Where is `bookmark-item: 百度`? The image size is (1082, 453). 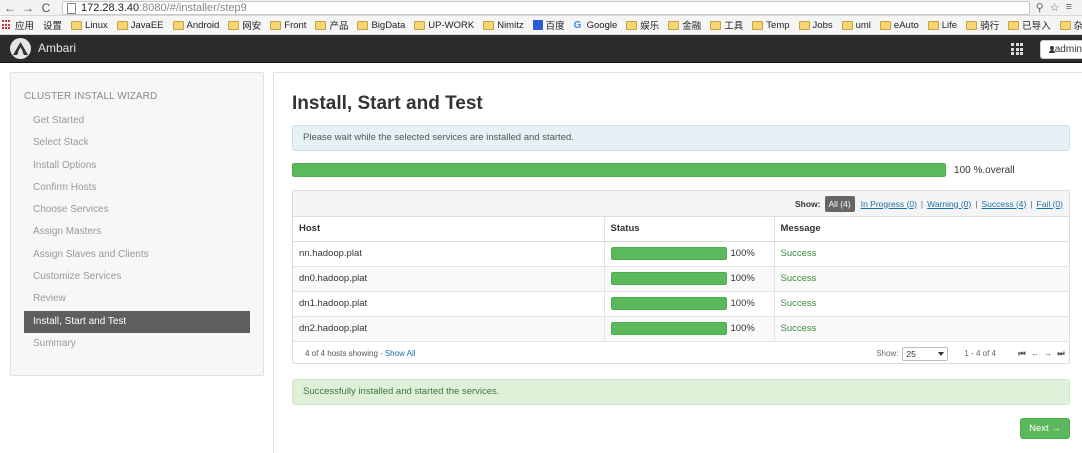 bookmark-item: 百度 is located at coordinates (548, 25).